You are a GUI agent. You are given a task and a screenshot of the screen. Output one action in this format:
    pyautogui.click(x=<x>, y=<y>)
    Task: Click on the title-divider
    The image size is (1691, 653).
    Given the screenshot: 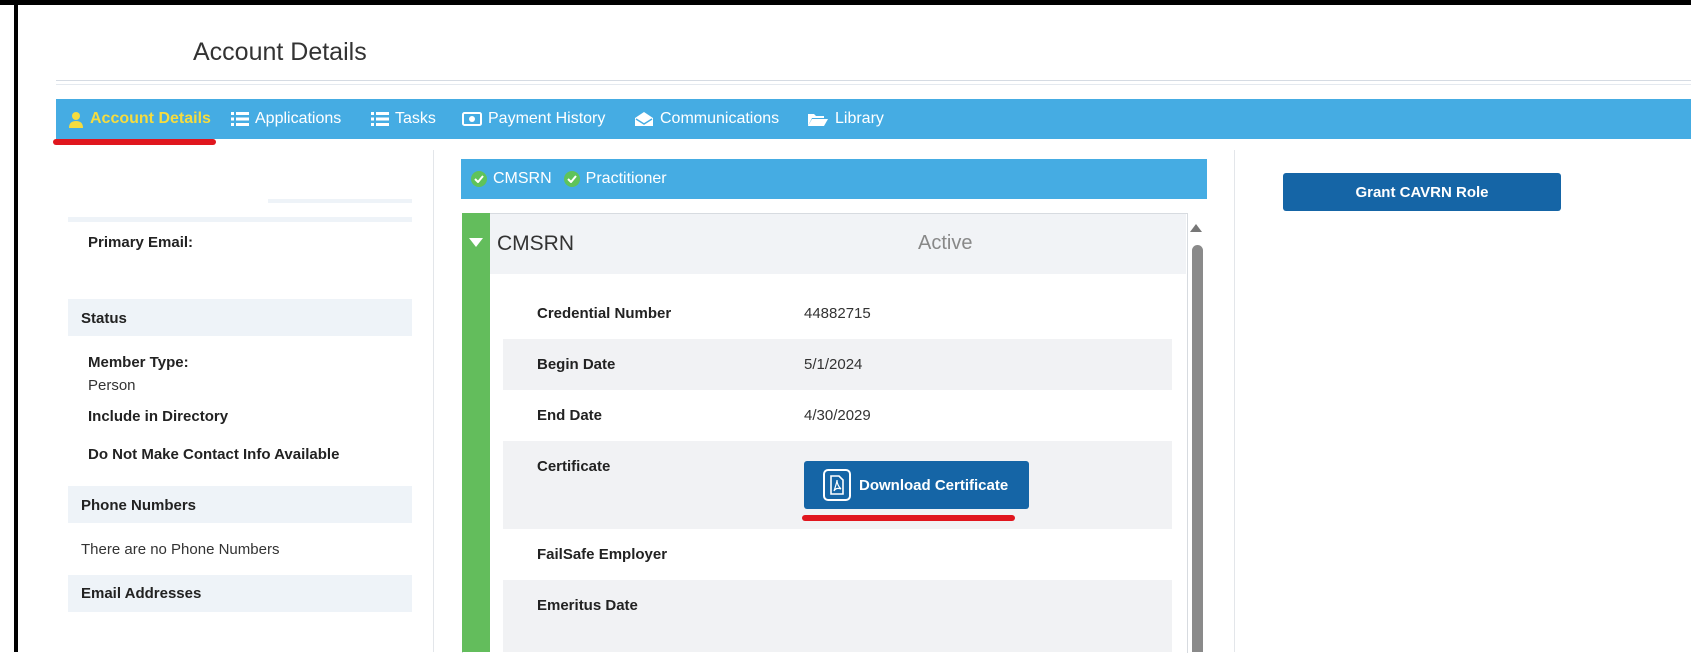 What is the action you would take?
    pyautogui.click(x=873, y=80)
    